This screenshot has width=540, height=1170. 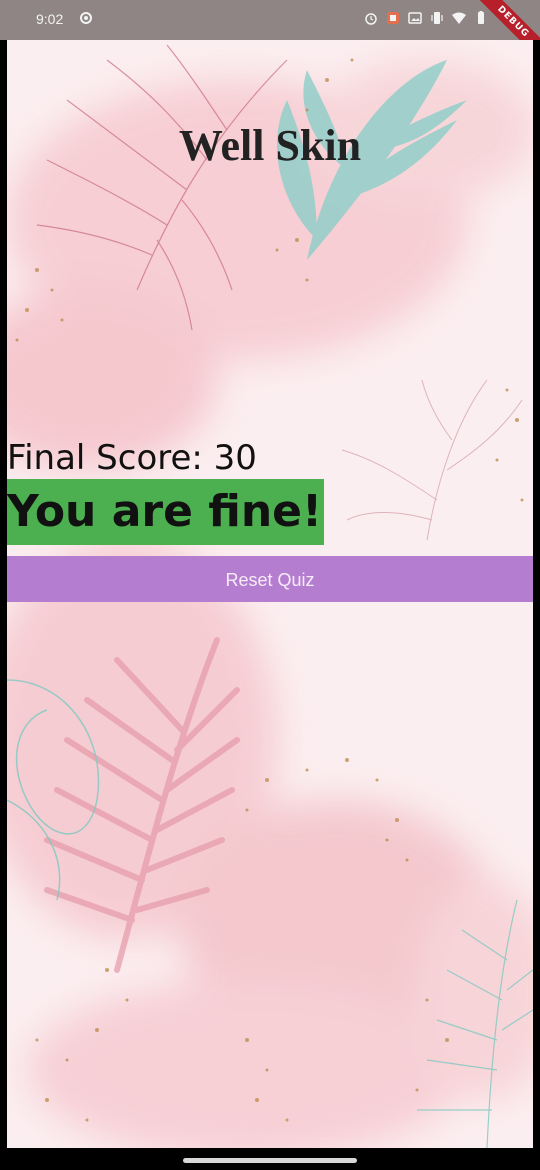 I want to click on status-bar: 9:02 DEBUG, so click(x=270, y=33).